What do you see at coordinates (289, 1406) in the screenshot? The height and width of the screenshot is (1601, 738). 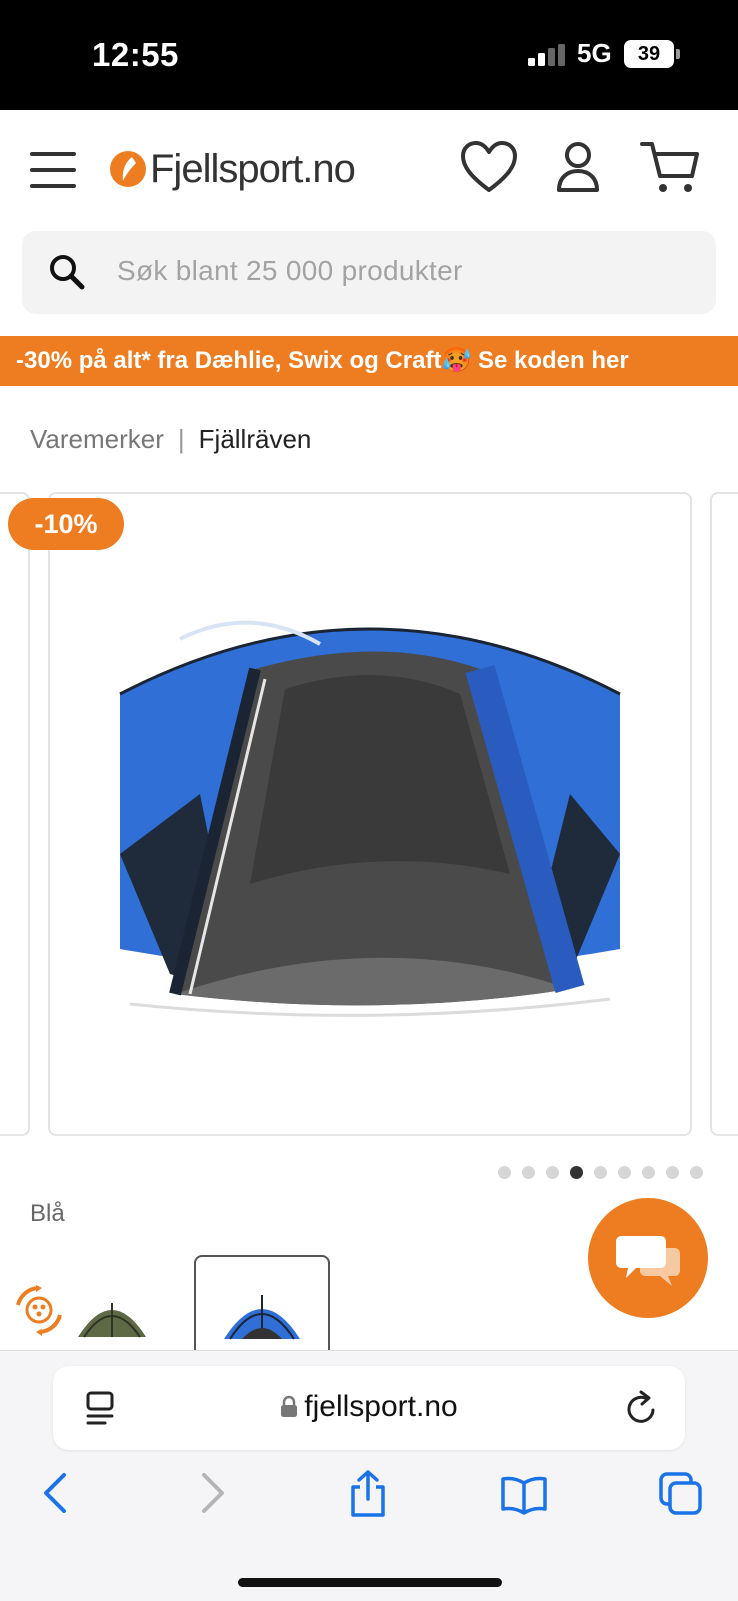 I see `lock-icon` at bounding box center [289, 1406].